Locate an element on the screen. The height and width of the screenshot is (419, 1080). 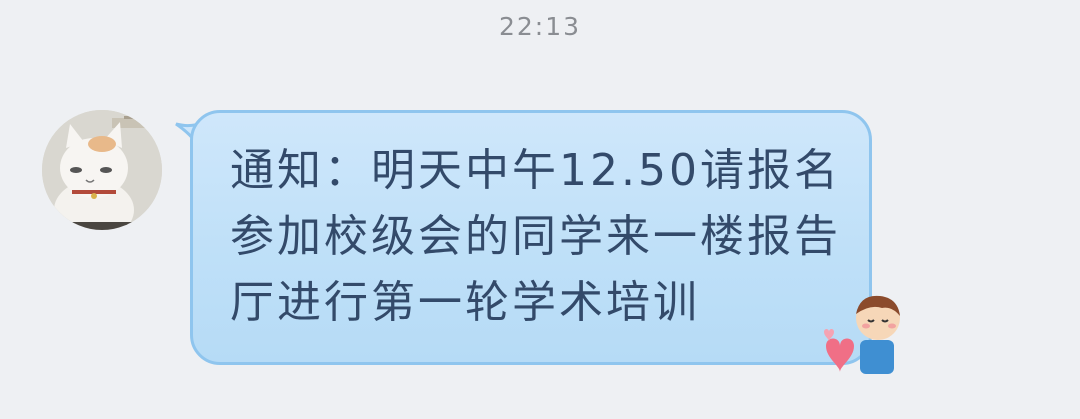
sender-avatar is located at coordinates (102, 170).